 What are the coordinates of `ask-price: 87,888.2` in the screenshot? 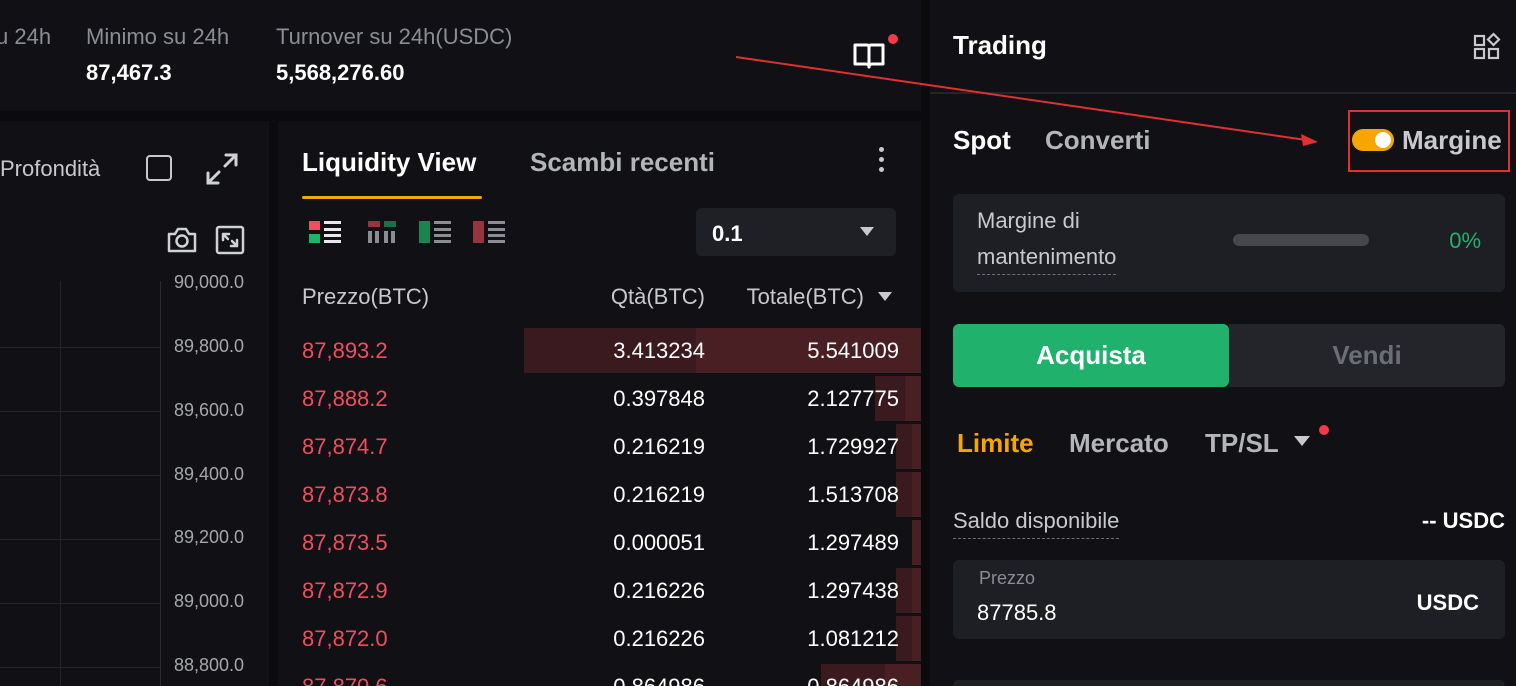 It's located at (345, 398).